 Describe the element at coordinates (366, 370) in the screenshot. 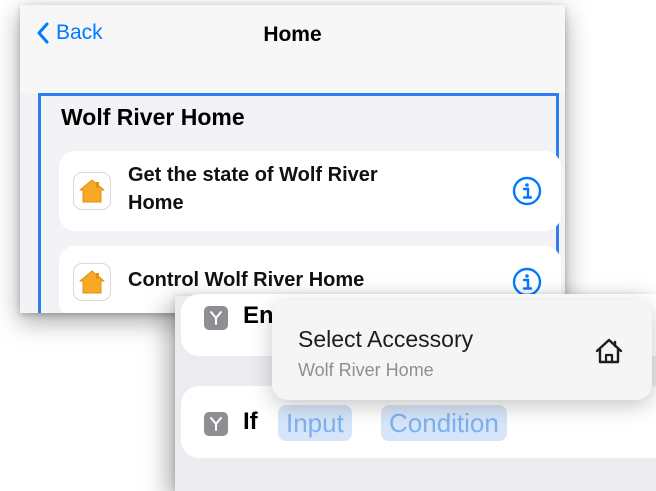

I see `popover-subtitle: Wolf River Home` at that location.